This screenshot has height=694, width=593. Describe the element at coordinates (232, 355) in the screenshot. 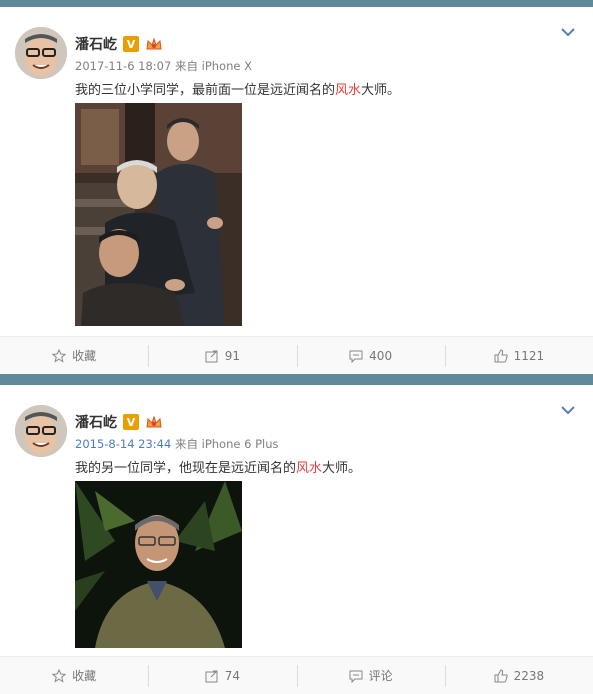

I see `repost-count: 91` at that location.